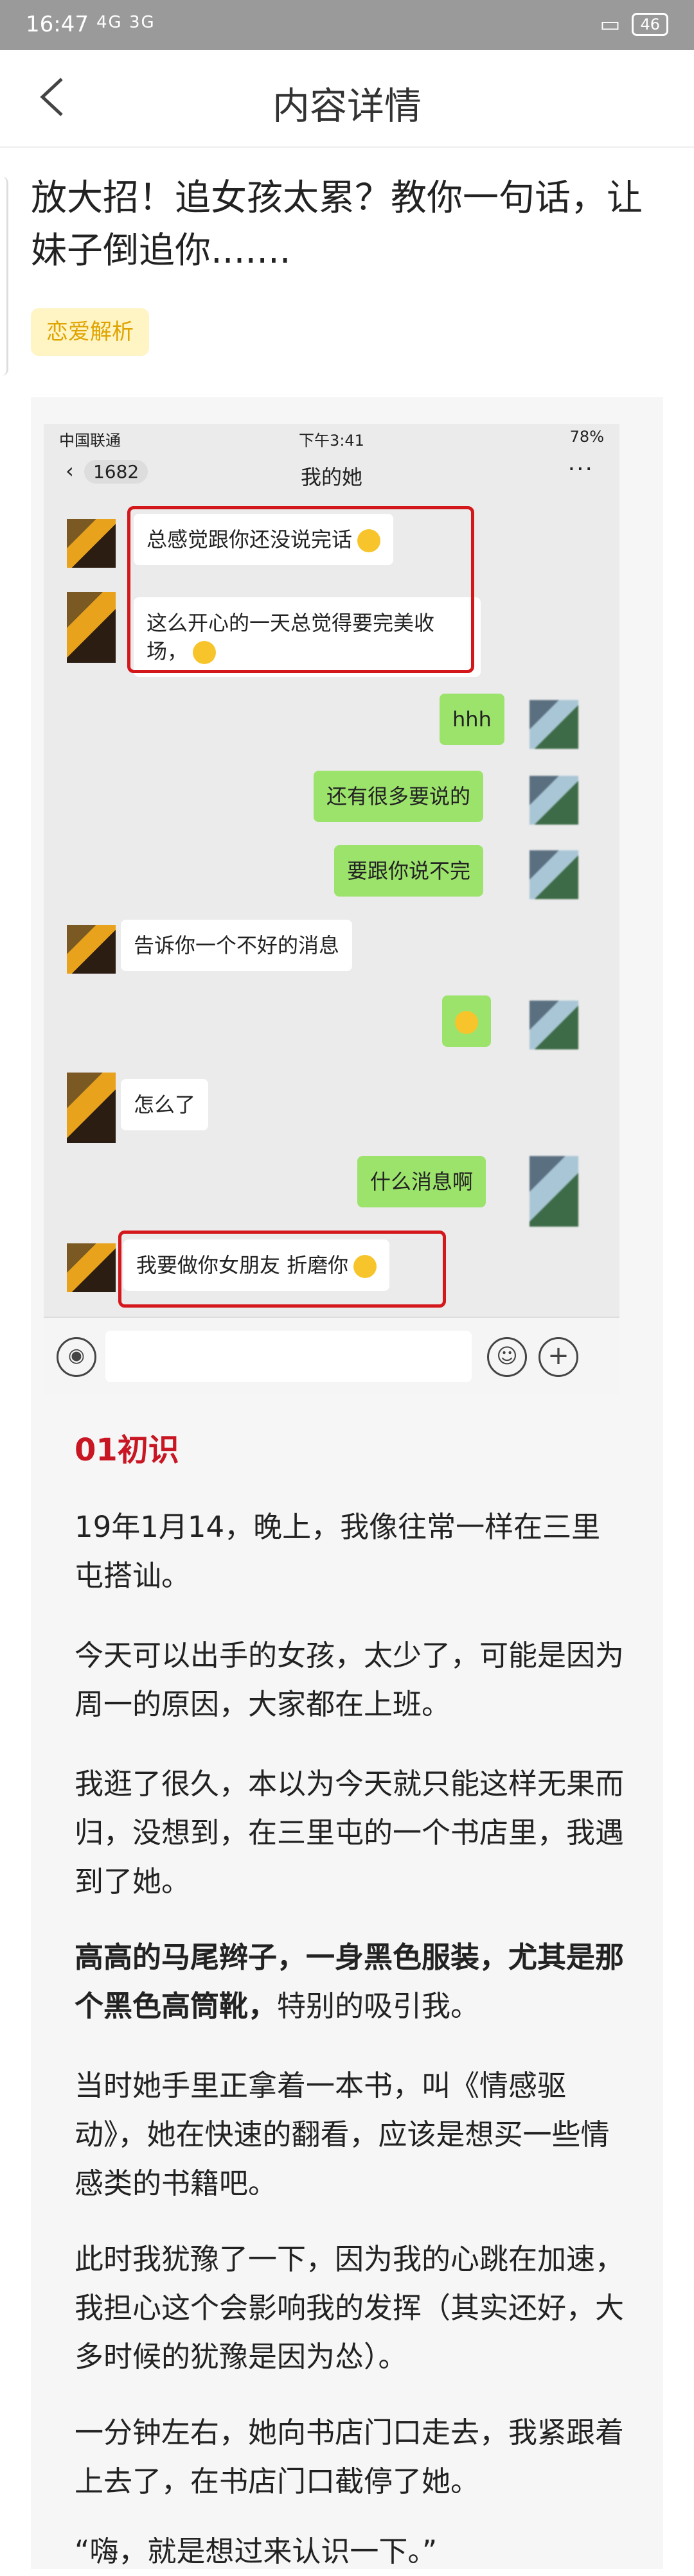 This screenshot has height=2576, width=694. Describe the element at coordinates (332, 441) in the screenshot. I see `screenshot-time: 下午3:41` at that location.